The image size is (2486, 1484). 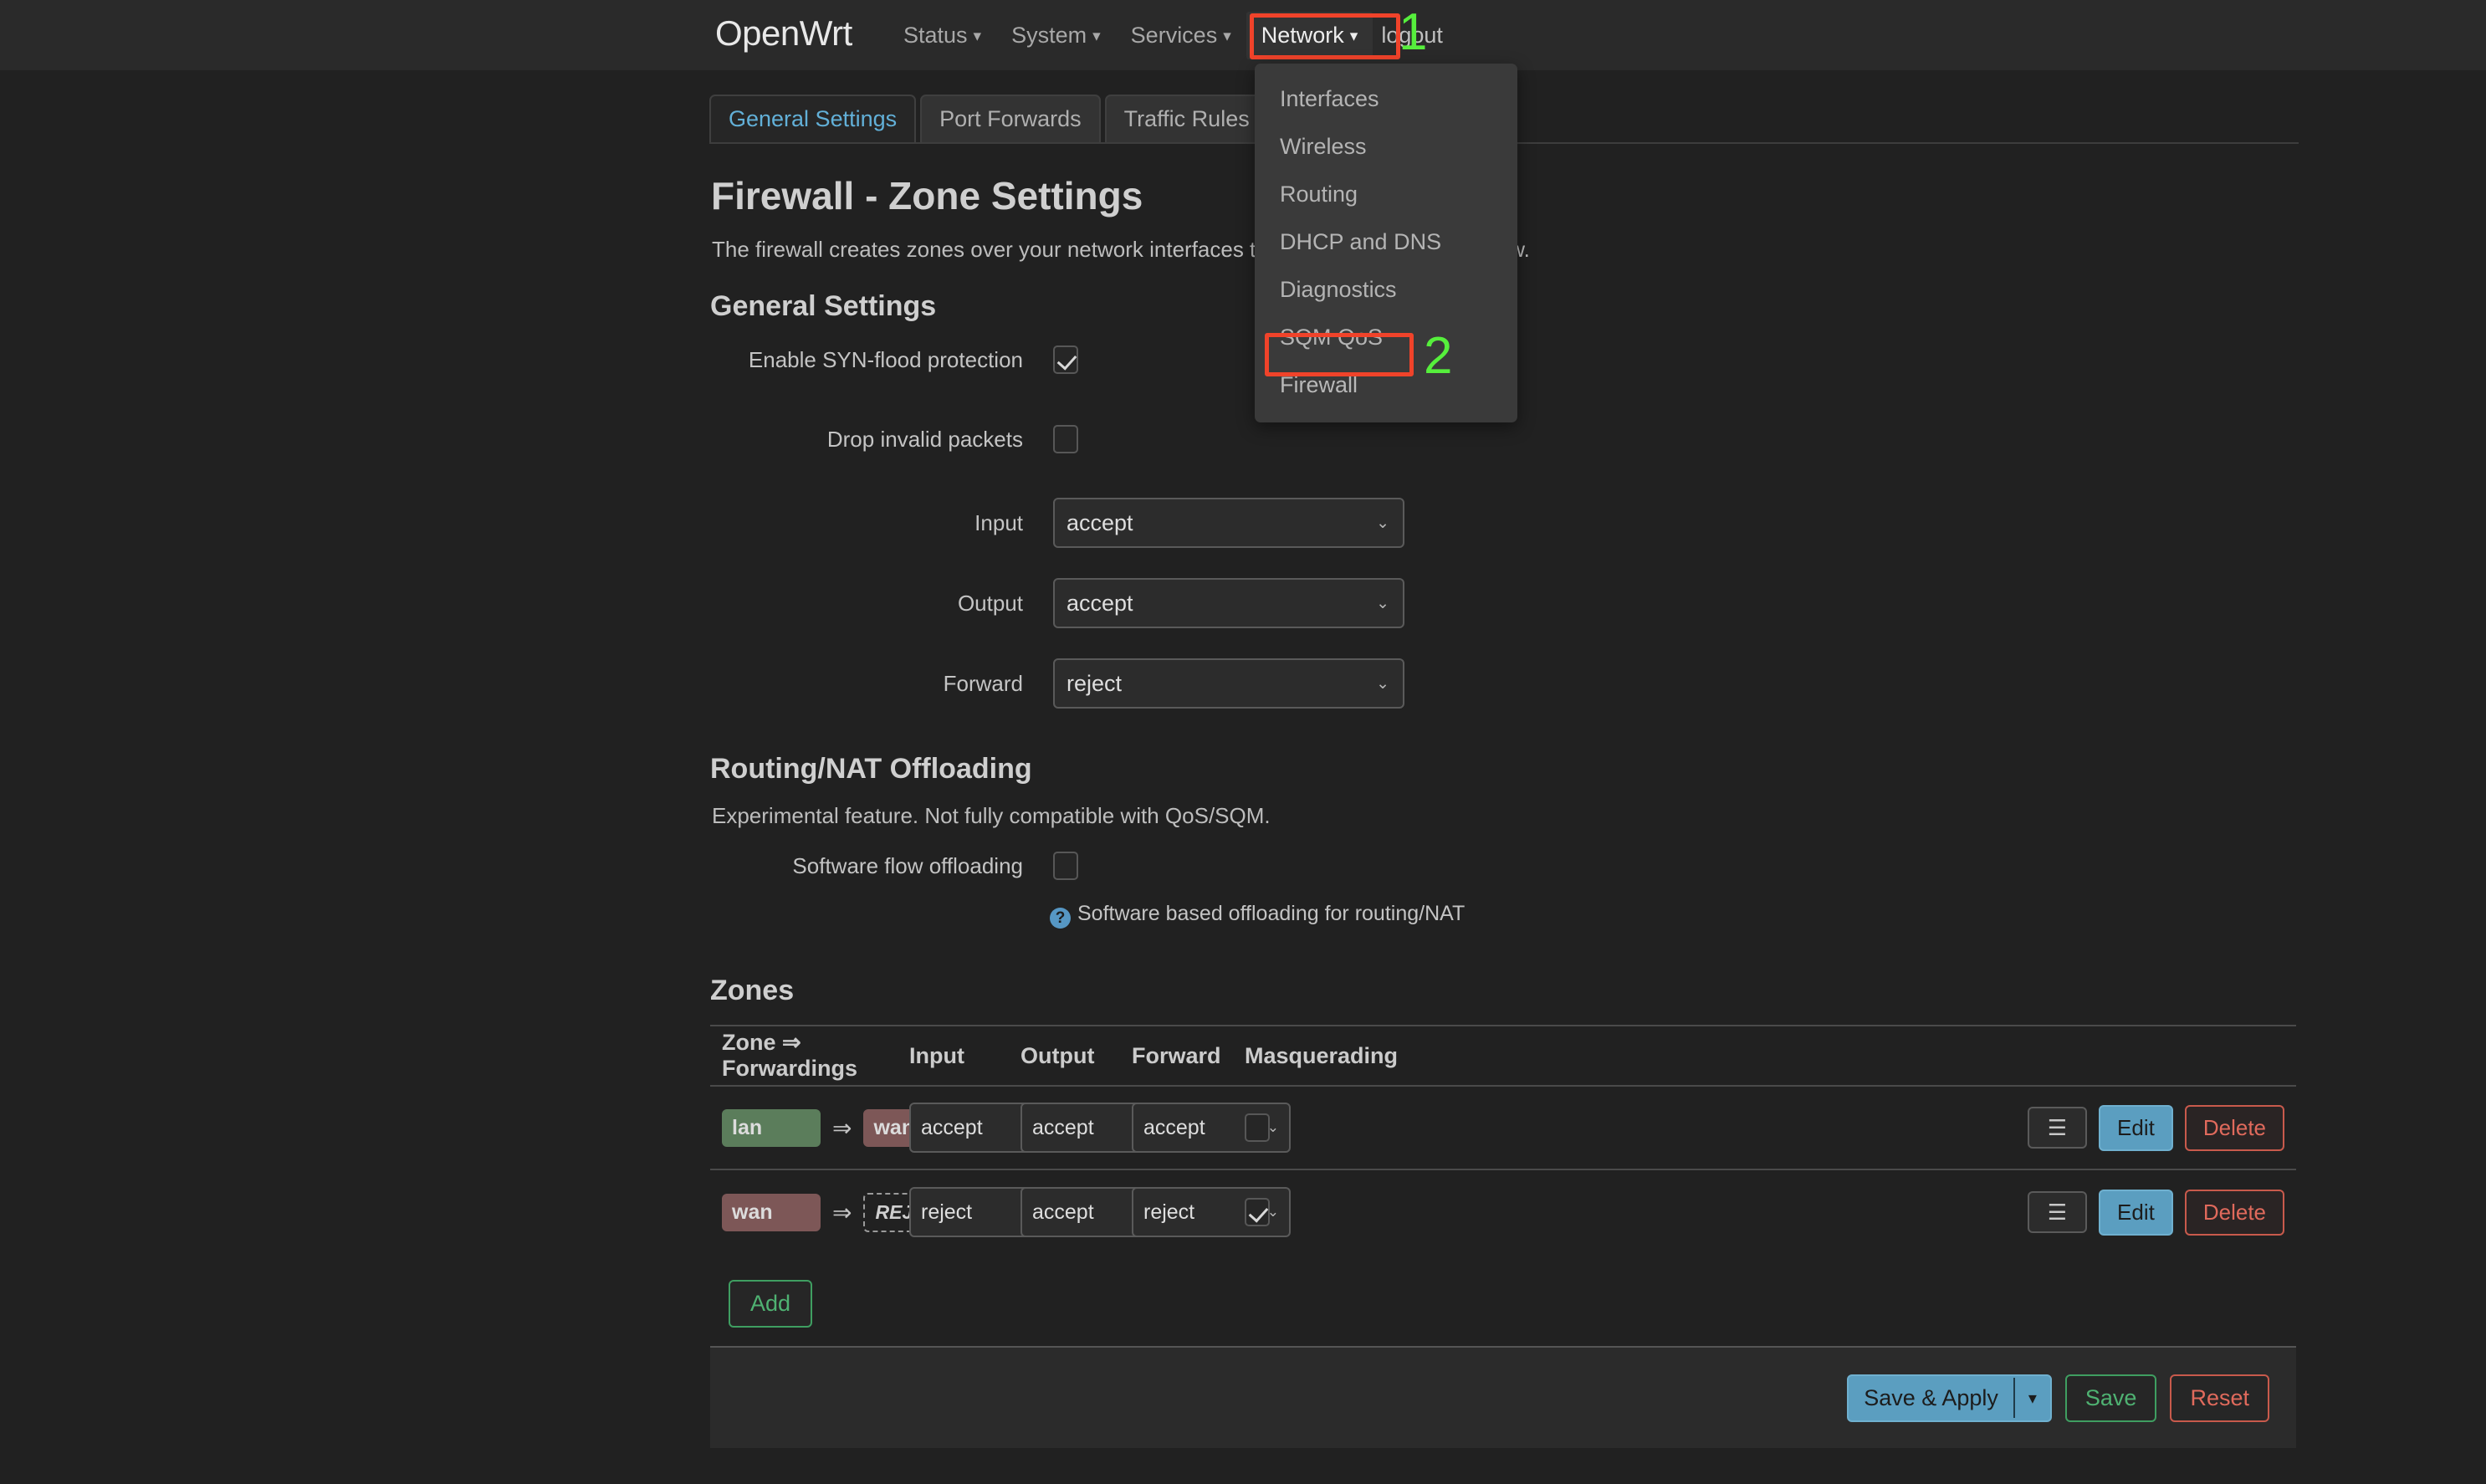 I want to click on syn-flood-checkbox, so click(x=1065, y=359).